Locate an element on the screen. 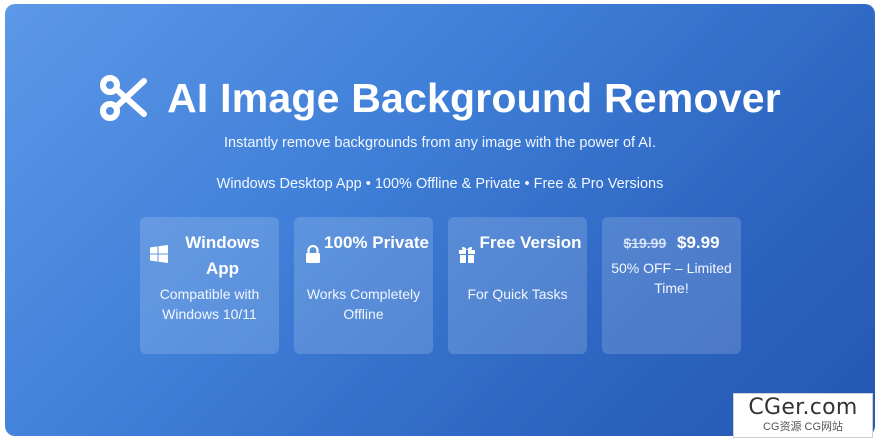 The width and height of the screenshot is (880, 440). discount-text: 50% OFF – Limited Time! is located at coordinates (671, 278).